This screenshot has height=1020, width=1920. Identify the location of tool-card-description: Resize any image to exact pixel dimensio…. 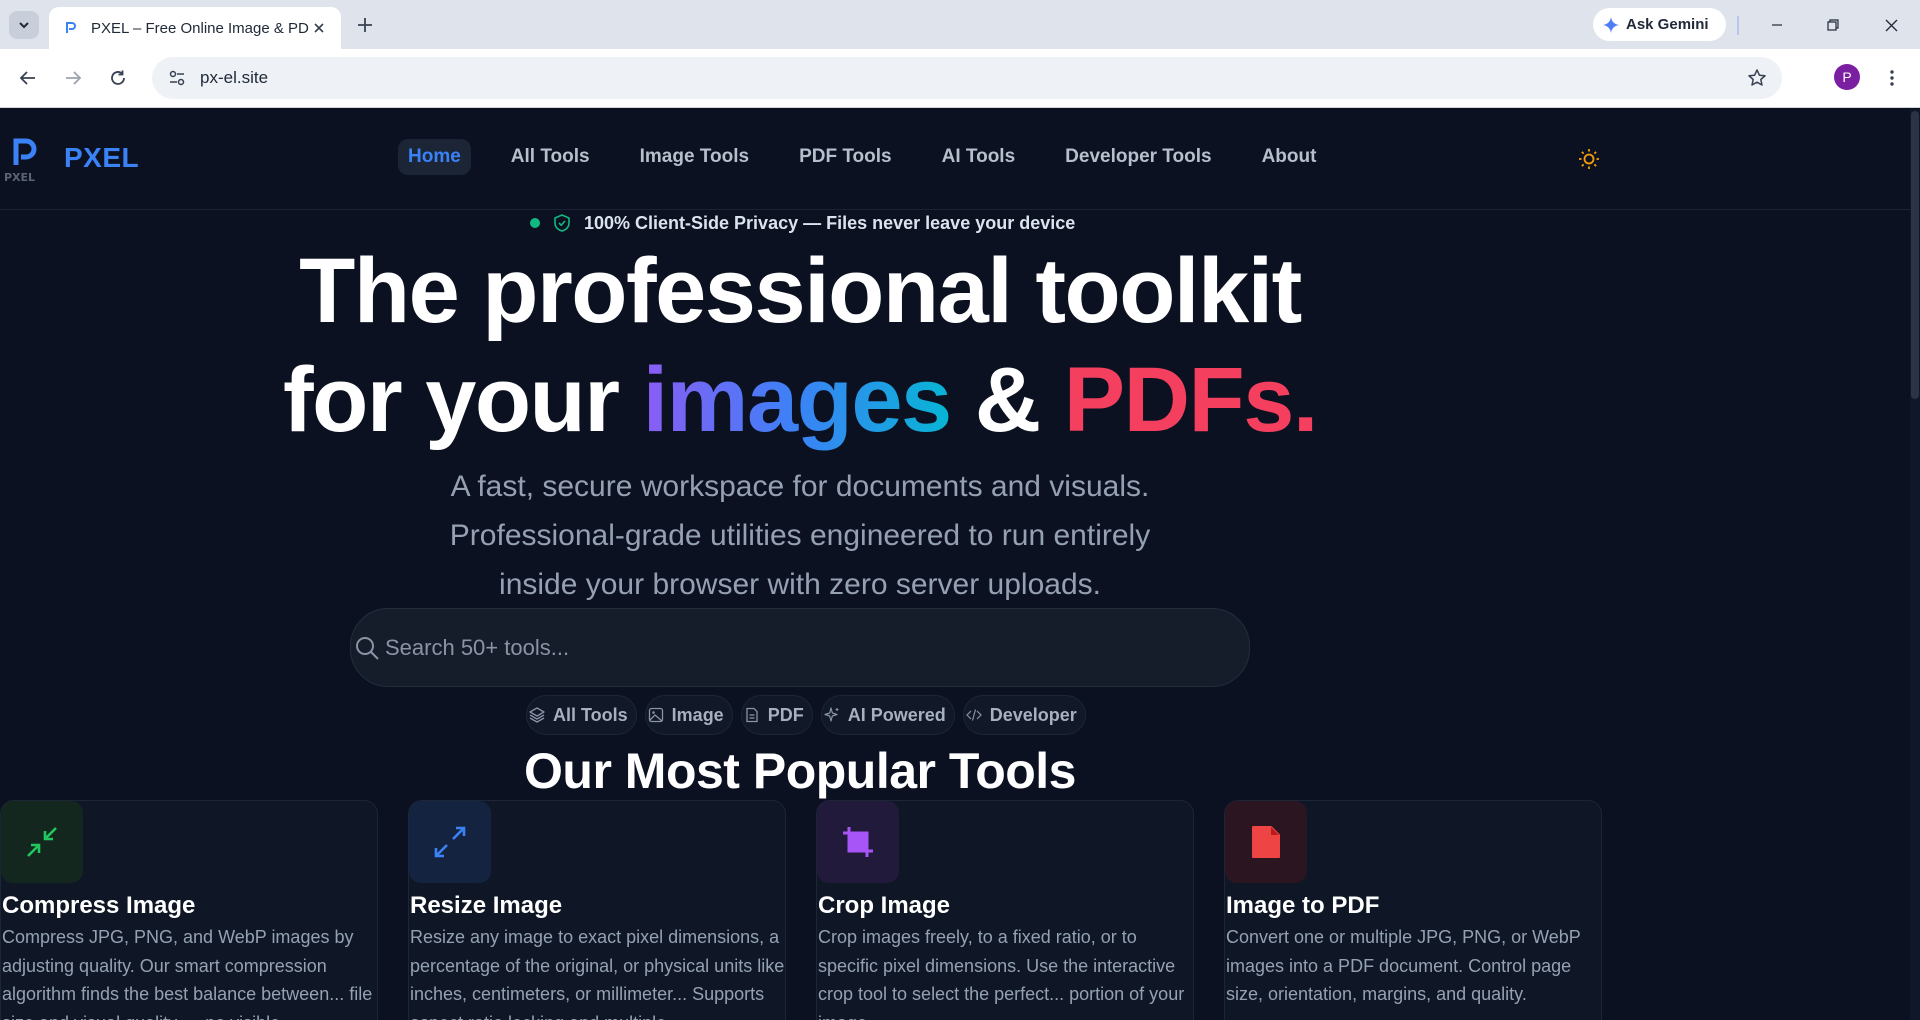
(597, 973).